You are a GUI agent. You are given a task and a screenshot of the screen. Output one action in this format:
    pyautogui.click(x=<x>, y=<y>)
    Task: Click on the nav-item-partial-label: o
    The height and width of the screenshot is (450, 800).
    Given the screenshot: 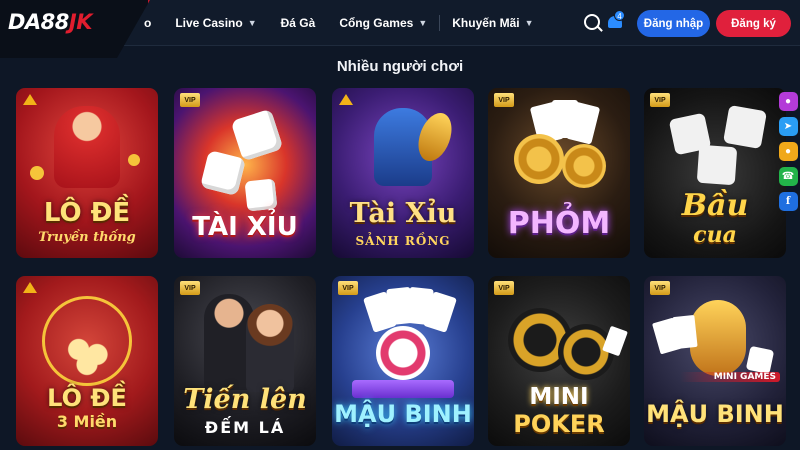 What is the action you would take?
    pyautogui.click(x=148, y=23)
    